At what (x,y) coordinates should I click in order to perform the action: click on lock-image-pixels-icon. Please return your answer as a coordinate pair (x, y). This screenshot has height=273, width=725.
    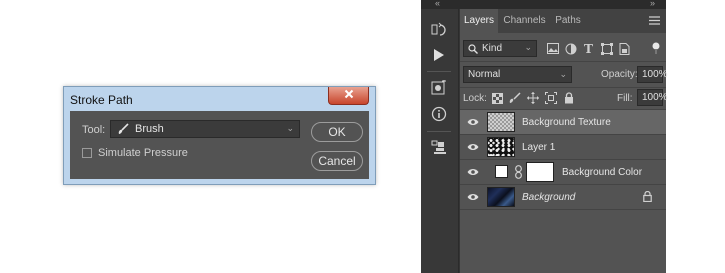
    Looking at the image, I should click on (515, 98).